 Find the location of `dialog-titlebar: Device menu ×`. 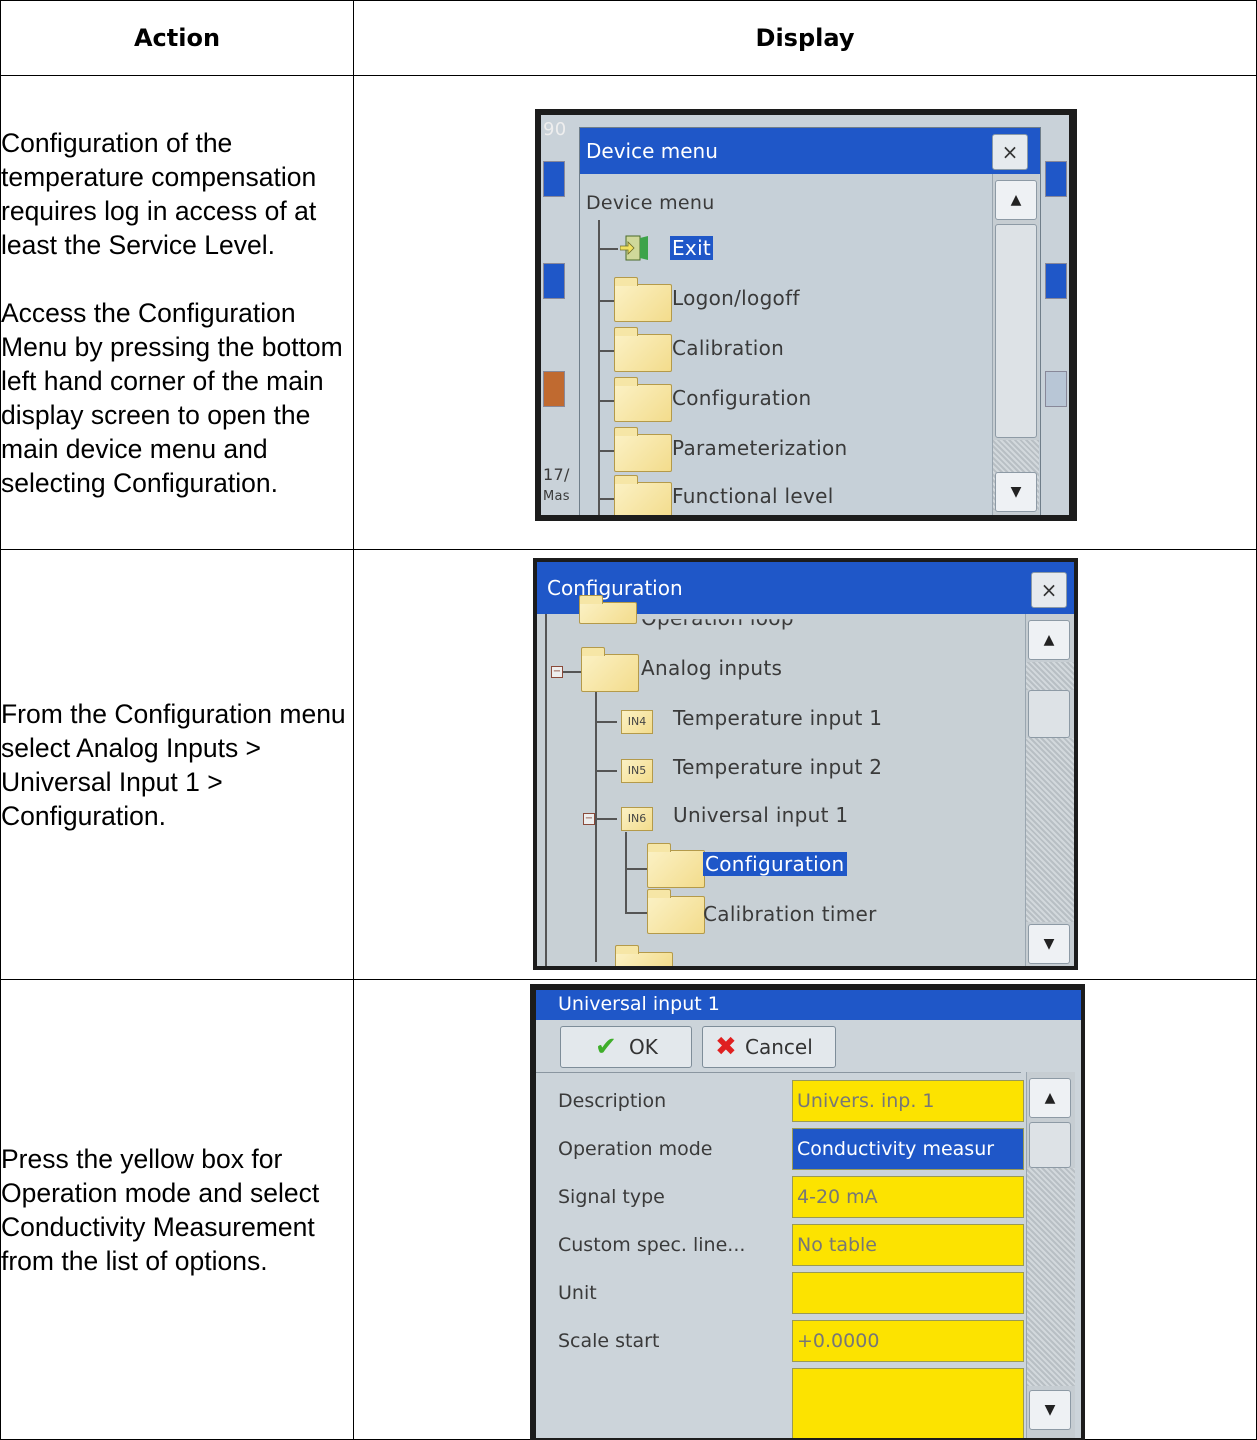

dialog-titlebar: Device menu × is located at coordinates (810, 151).